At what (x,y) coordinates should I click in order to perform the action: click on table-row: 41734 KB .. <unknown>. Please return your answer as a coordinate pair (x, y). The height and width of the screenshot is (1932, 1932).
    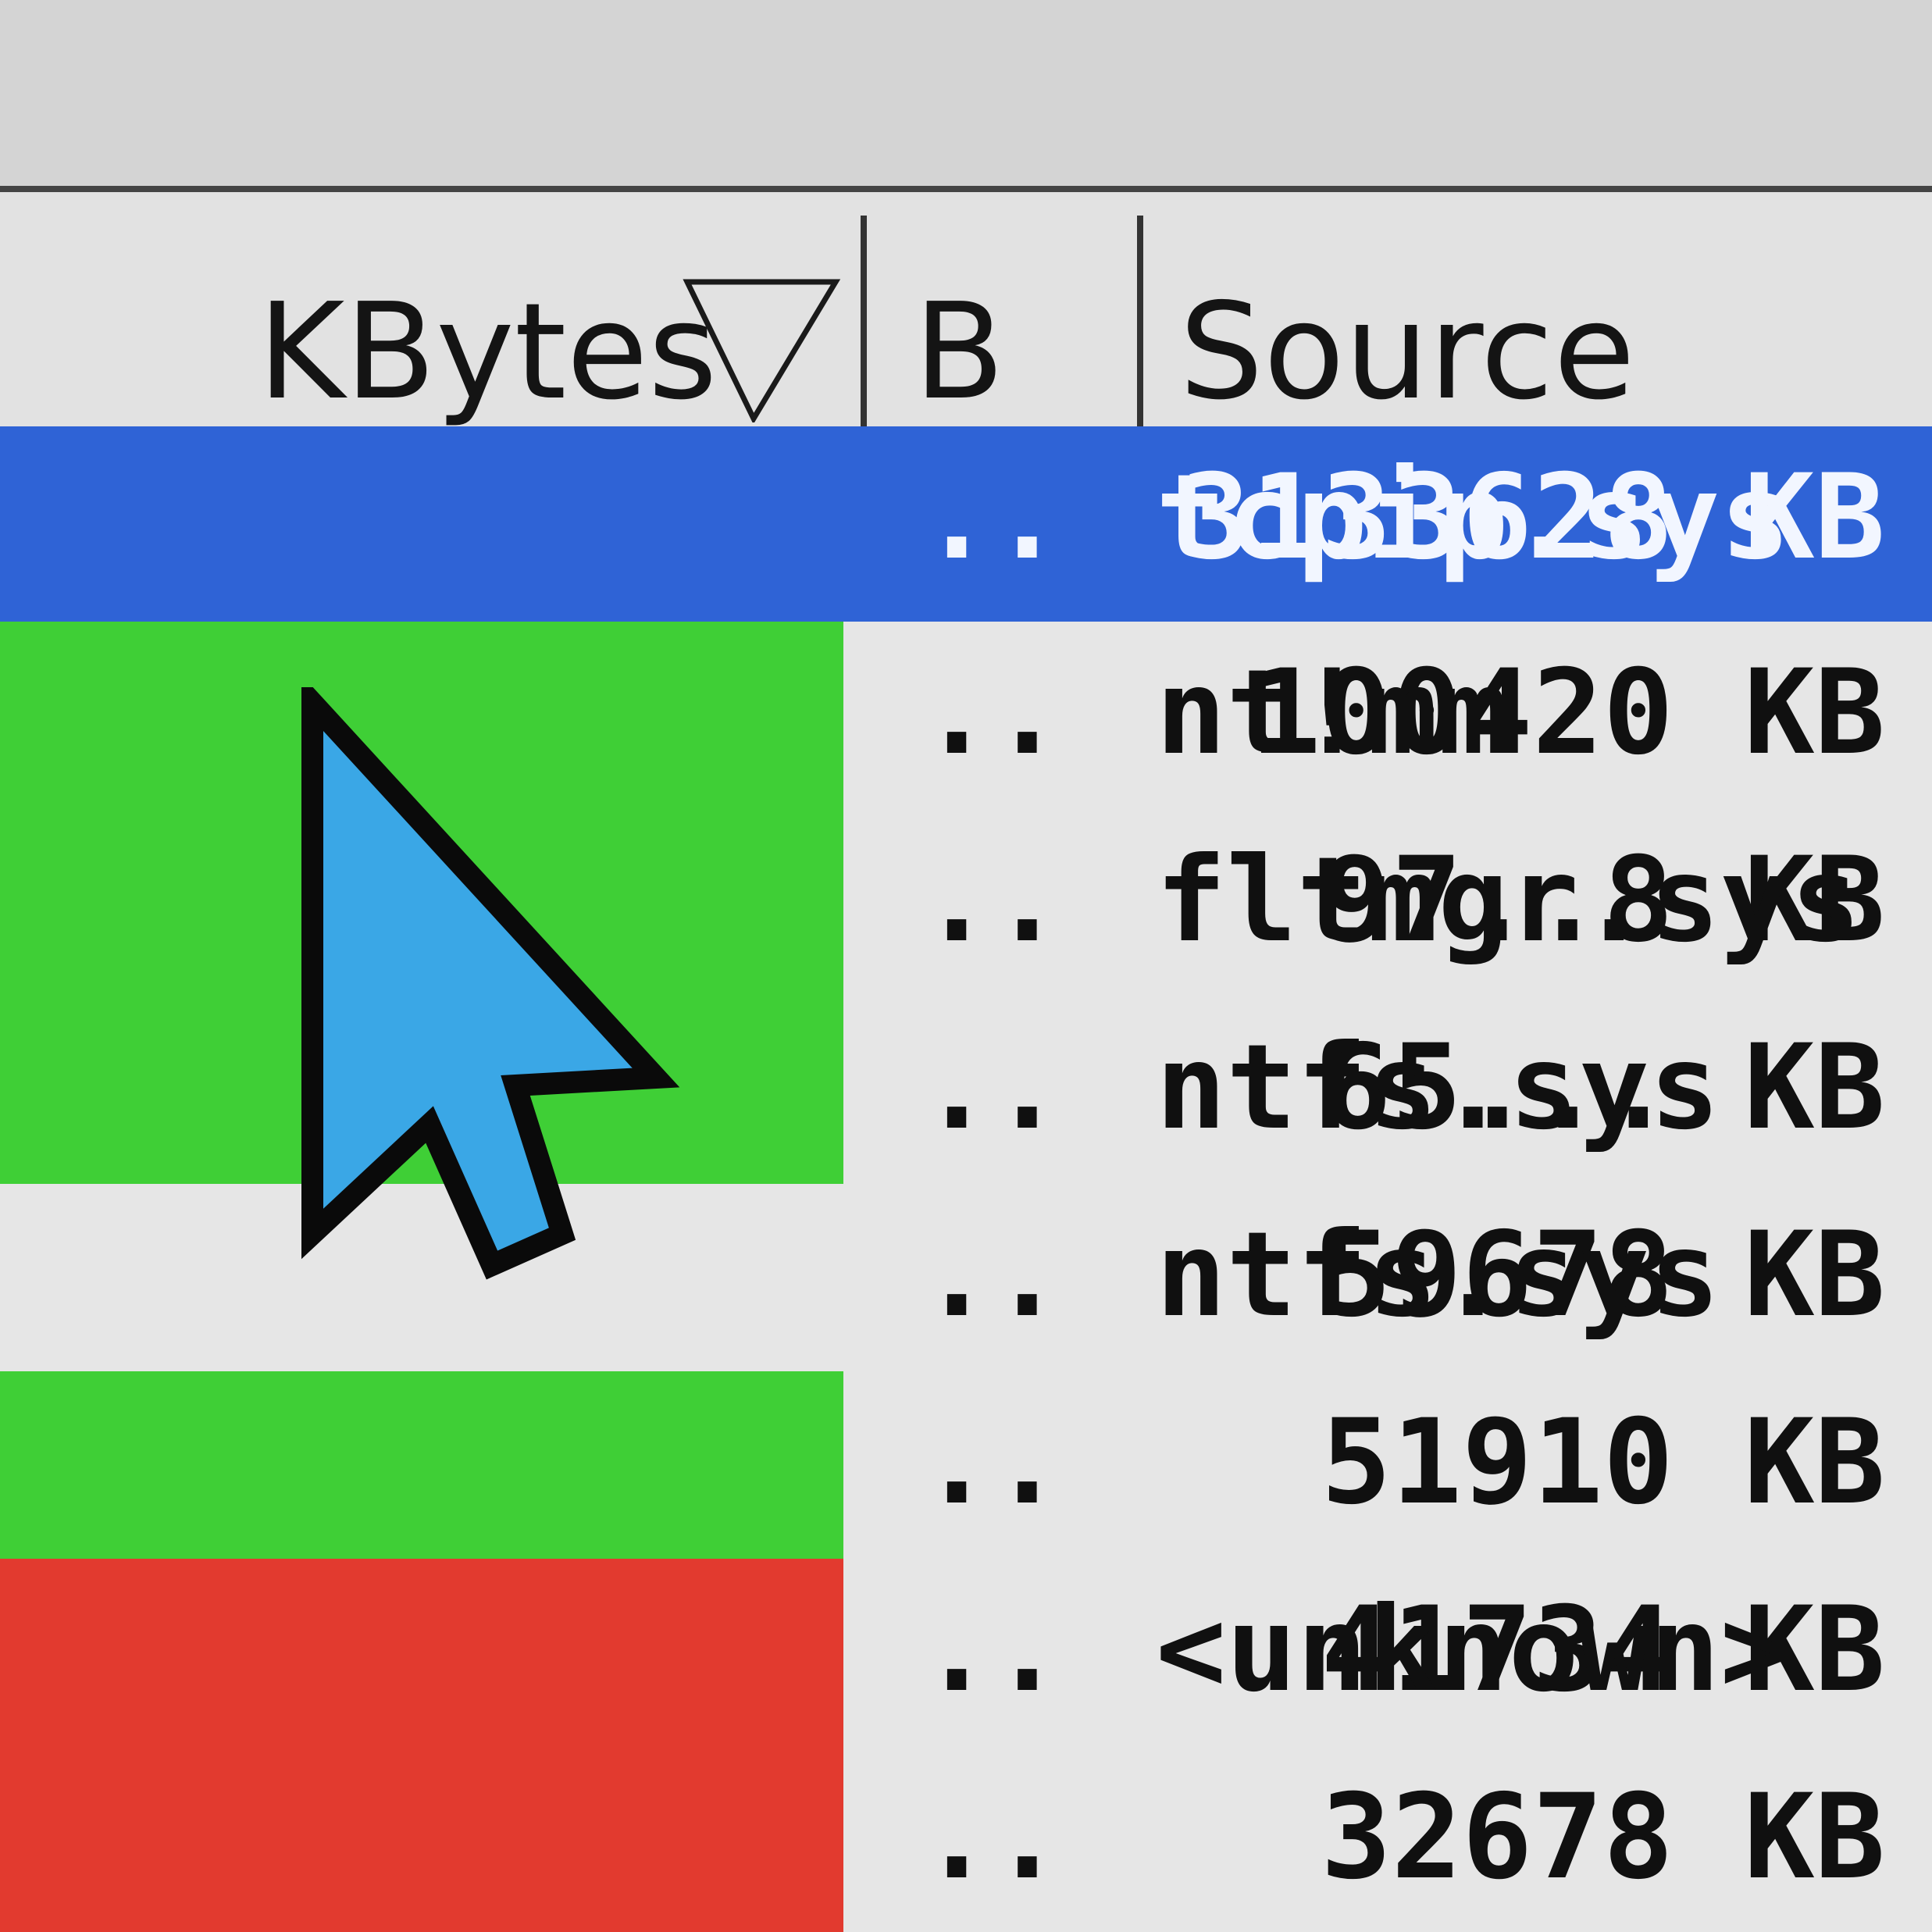
    Looking at the image, I should click on (966, 1653).